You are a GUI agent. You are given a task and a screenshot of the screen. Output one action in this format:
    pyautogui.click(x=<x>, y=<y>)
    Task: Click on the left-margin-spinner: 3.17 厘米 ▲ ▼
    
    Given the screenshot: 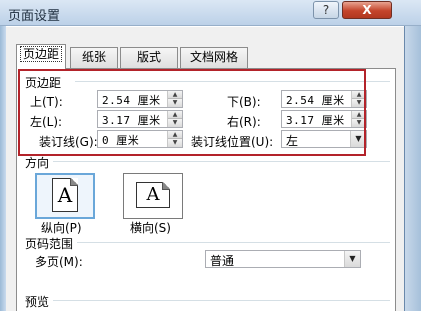 What is the action you would take?
    pyautogui.click(x=140, y=119)
    